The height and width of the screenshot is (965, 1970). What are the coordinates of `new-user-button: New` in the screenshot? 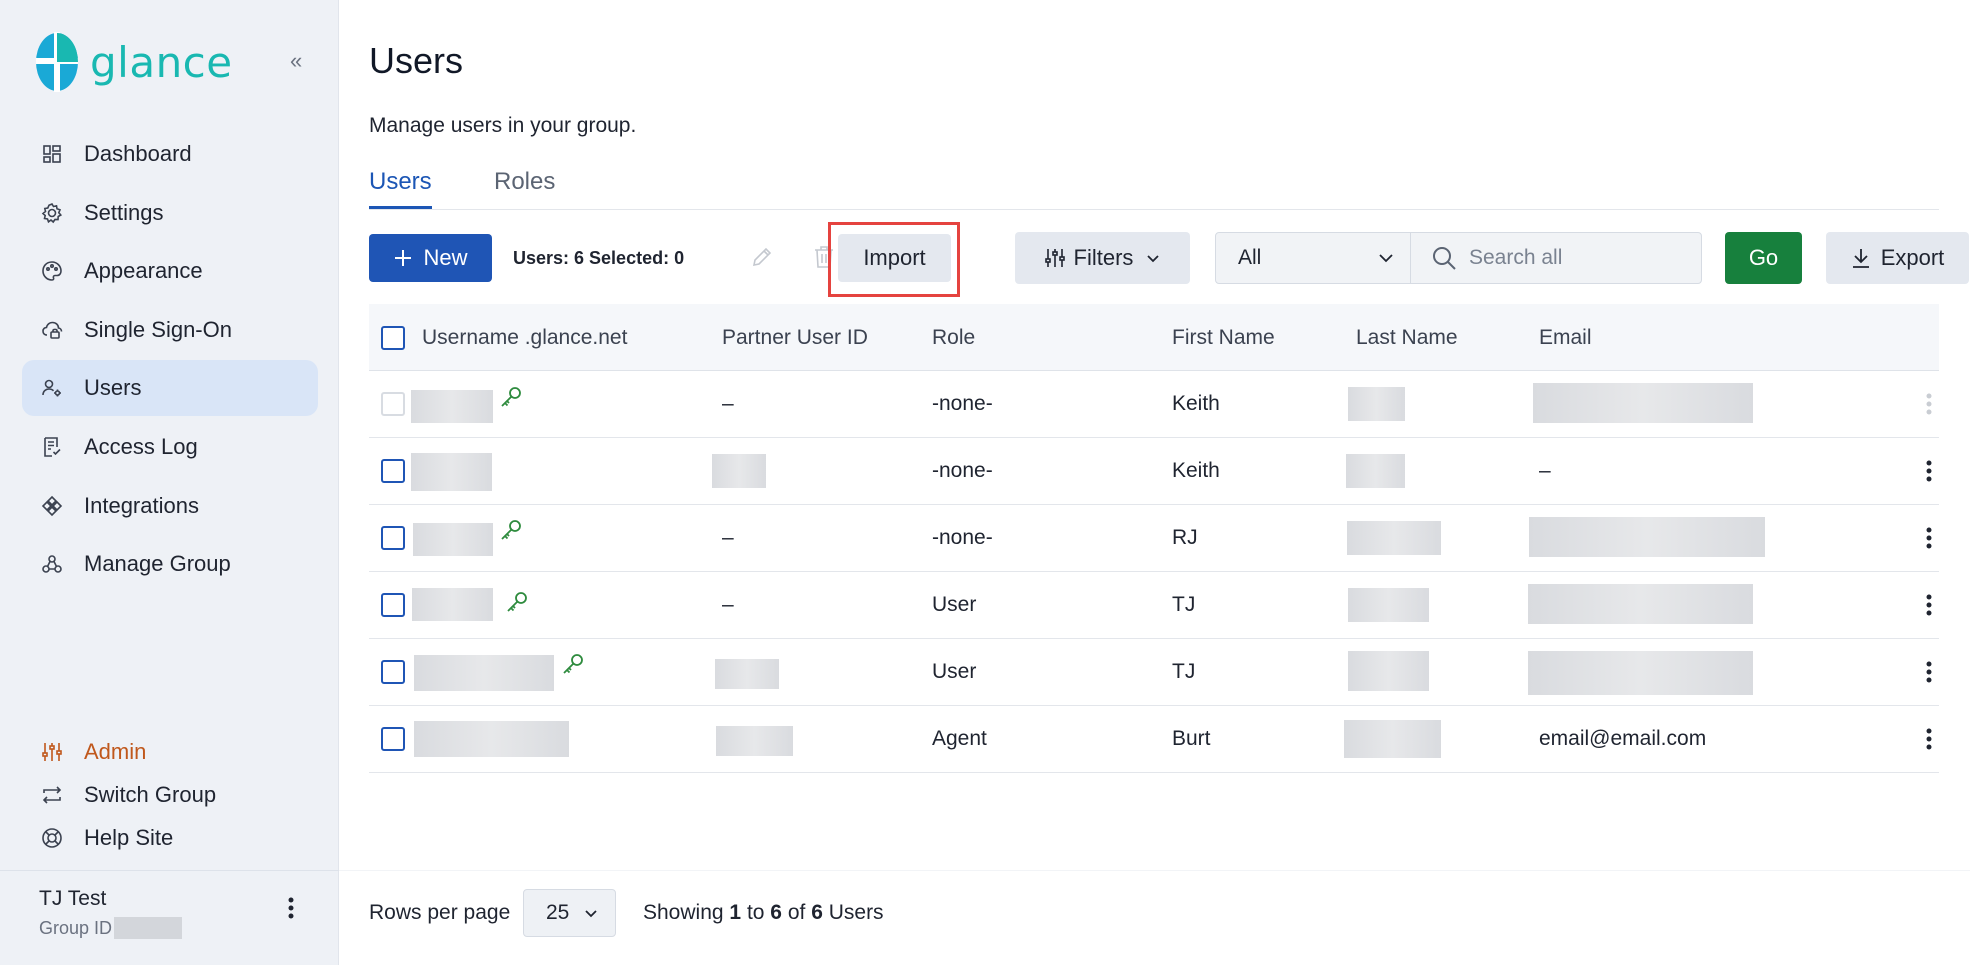 It's located at (430, 258).